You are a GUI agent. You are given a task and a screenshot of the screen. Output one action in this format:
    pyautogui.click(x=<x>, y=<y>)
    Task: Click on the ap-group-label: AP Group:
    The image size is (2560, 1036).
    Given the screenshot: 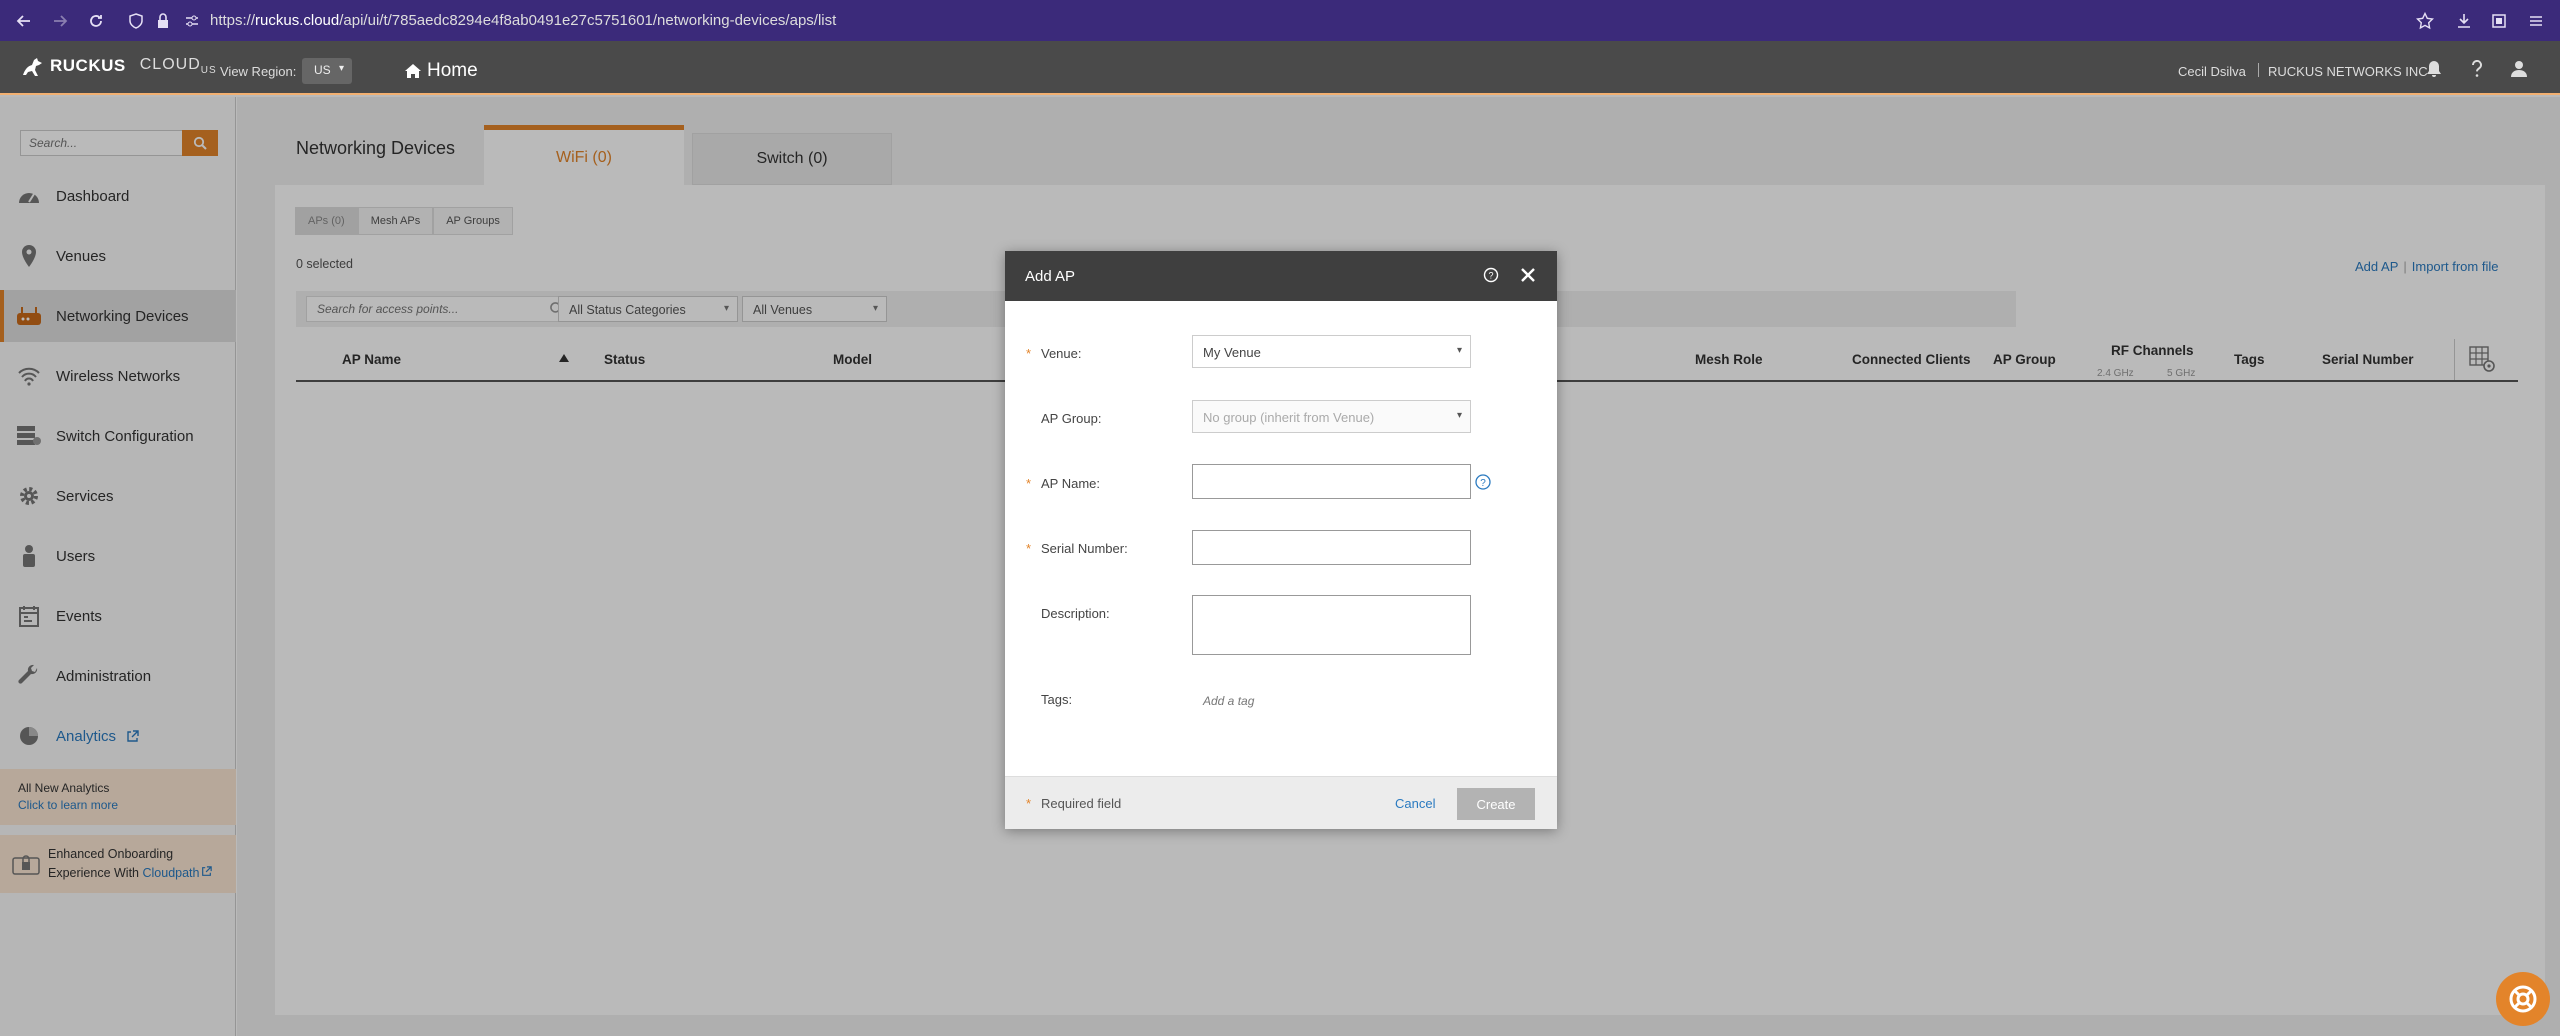 What is the action you would take?
    pyautogui.click(x=1071, y=418)
    